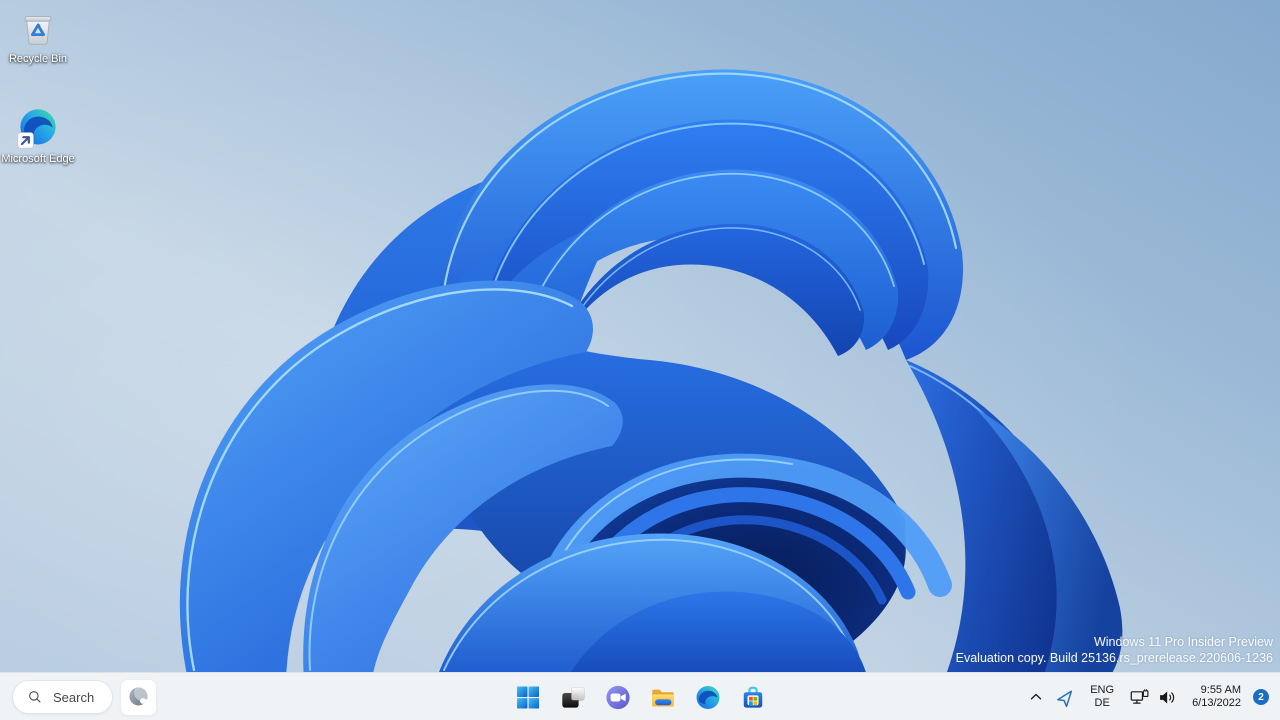  Describe the element at coordinates (1102, 703) in the screenshot. I see `language-secondary: DE` at that location.